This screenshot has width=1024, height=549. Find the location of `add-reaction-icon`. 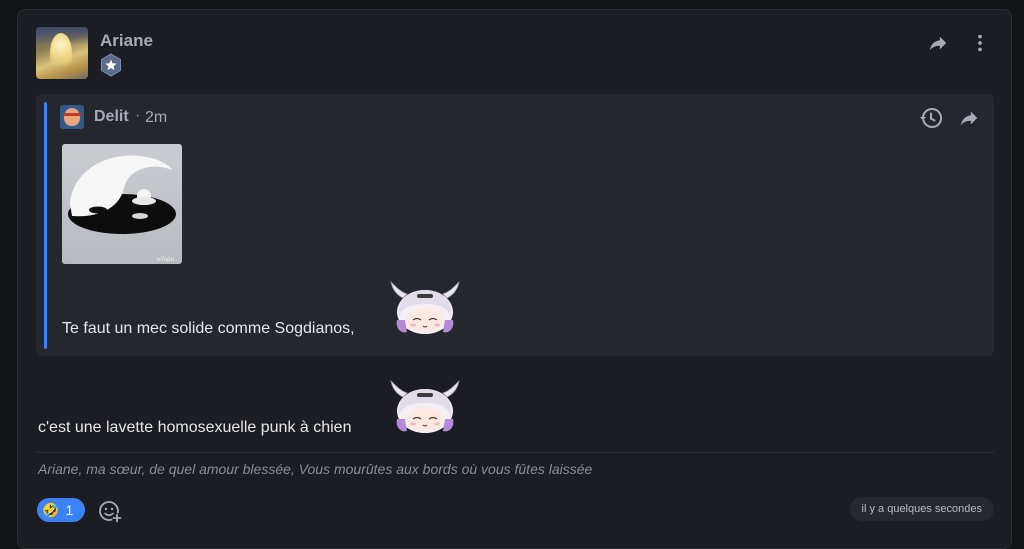

add-reaction-icon is located at coordinates (110, 511).